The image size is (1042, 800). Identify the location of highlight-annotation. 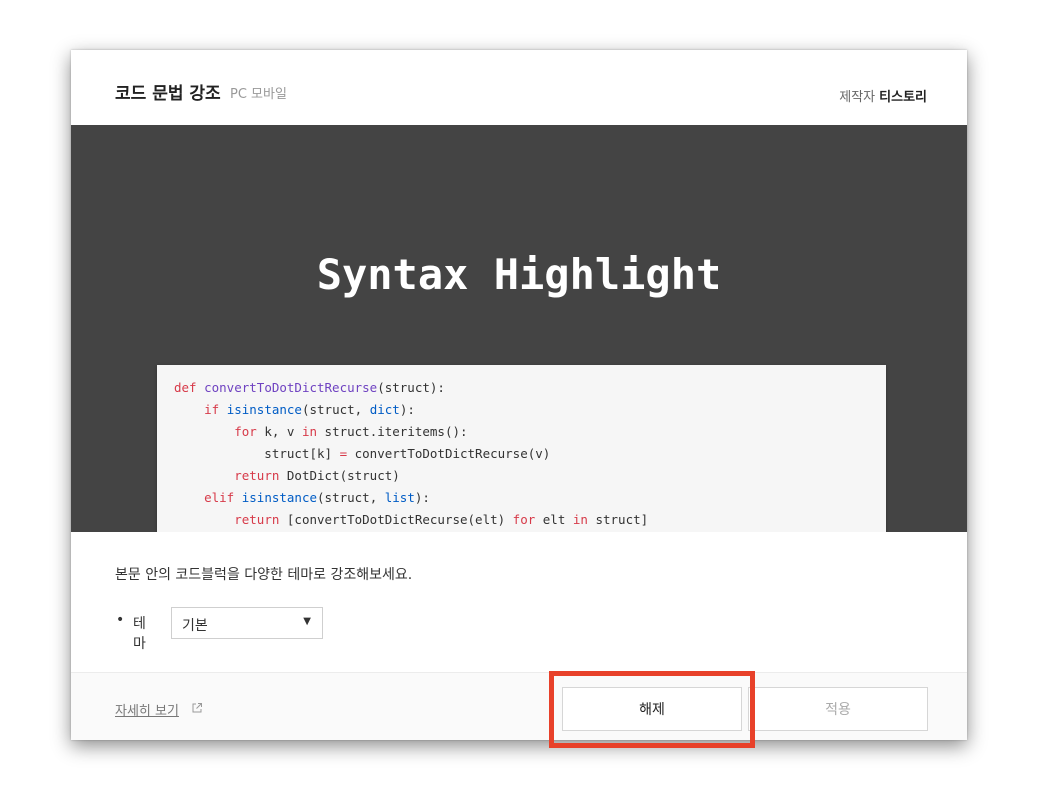
(652, 709).